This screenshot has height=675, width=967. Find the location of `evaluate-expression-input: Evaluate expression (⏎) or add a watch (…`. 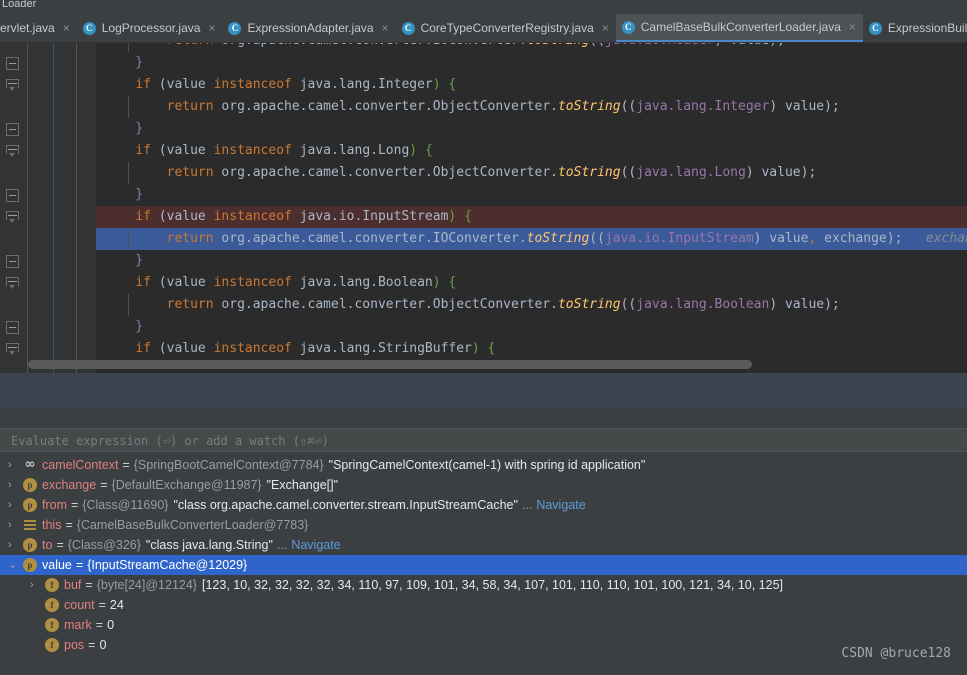

evaluate-expression-input: Evaluate expression (⏎) or add a watch (… is located at coordinates (483, 440).